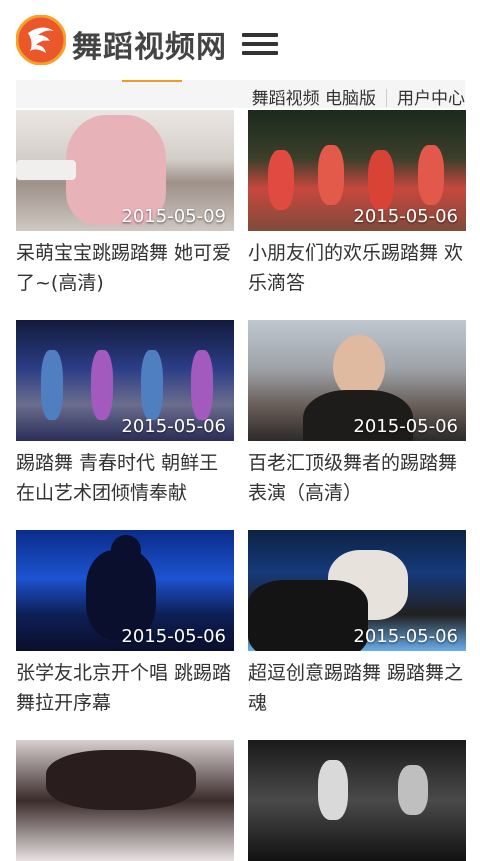  I want to click on video-card: 2015-05-09 呆萌宝宝跳踢踏舞 她可爱了~(高清), so click(125, 204).